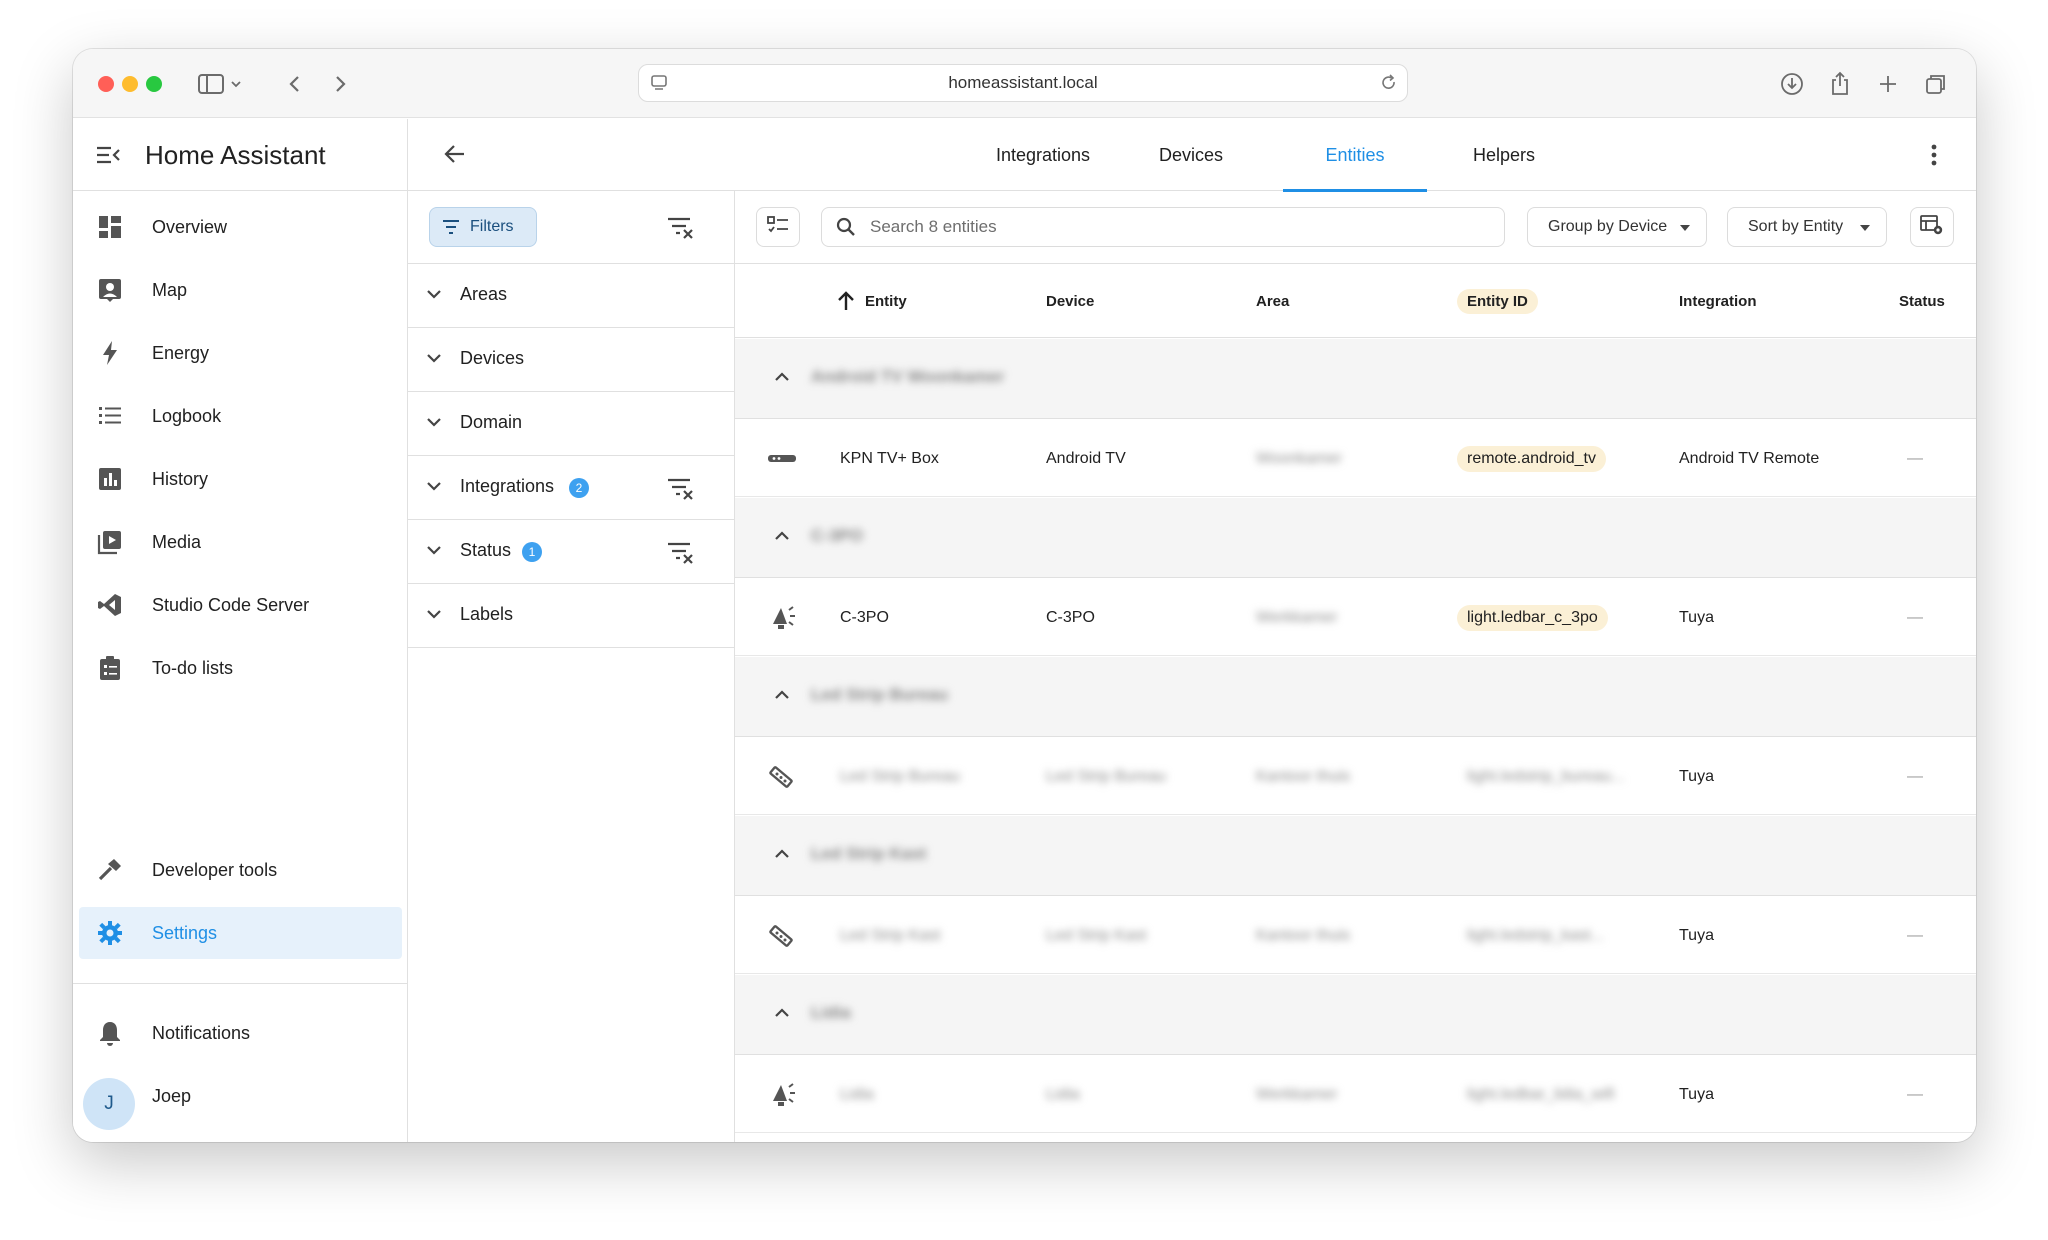 This screenshot has height=1240, width=2048. Describe the element at coordinates (1718, 301) in the screenshot. I see `column-header-integration: Integration` at that location.